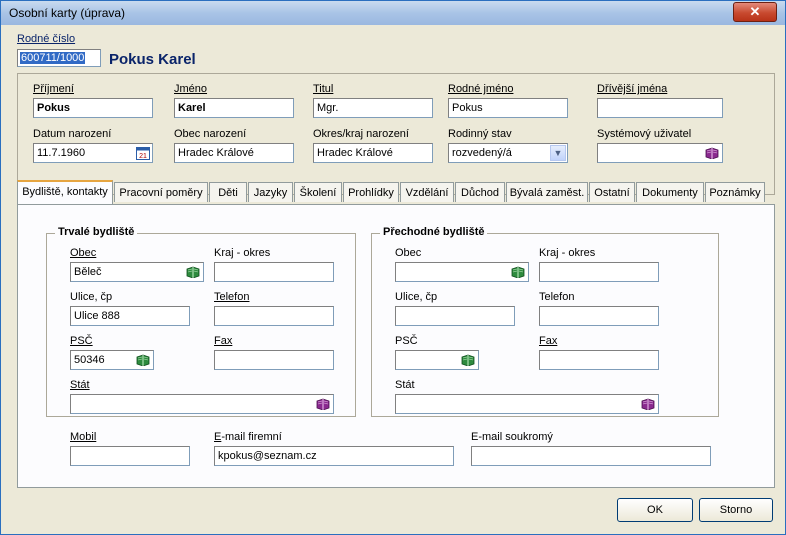 This screenshot has width=786, height=535. I want to click on systemovy-uzivatel-field, so click(660, 153).